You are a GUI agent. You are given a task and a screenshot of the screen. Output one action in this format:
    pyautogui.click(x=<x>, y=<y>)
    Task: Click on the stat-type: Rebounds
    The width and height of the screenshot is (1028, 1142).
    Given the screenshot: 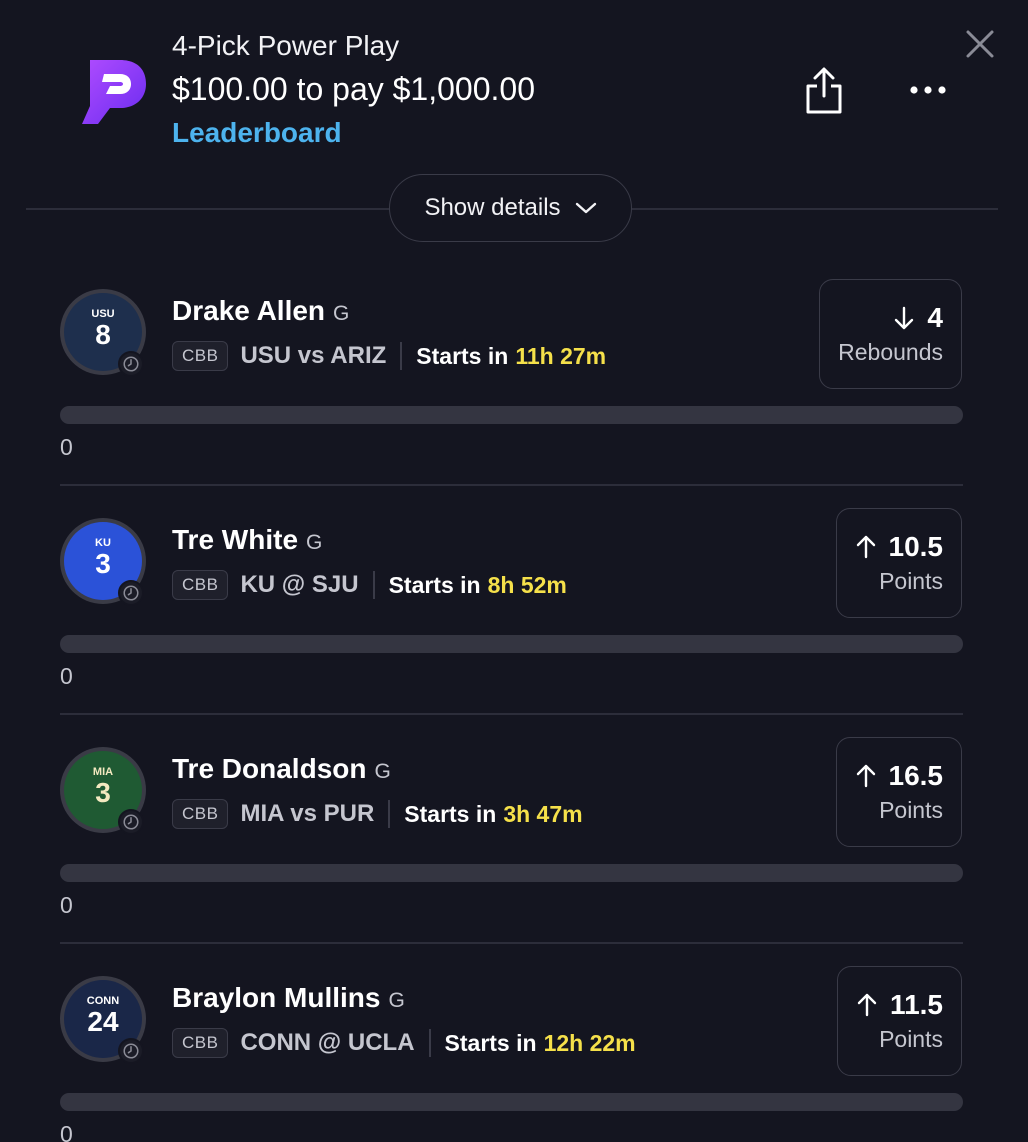 What is the action you would take?
    pyautogui.click(x=890, y=352)
    